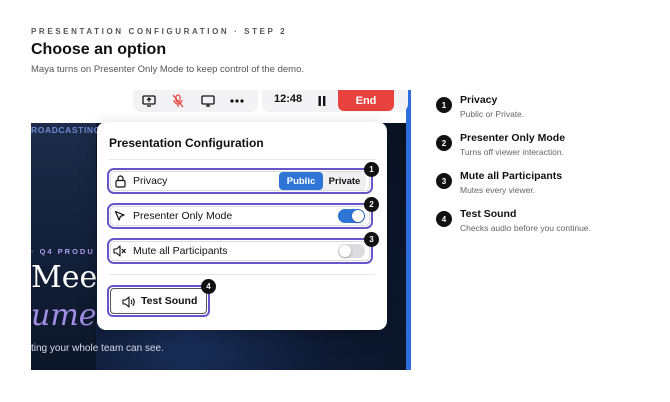  I want to click on speaker-mute-icon, so click(120, 251).